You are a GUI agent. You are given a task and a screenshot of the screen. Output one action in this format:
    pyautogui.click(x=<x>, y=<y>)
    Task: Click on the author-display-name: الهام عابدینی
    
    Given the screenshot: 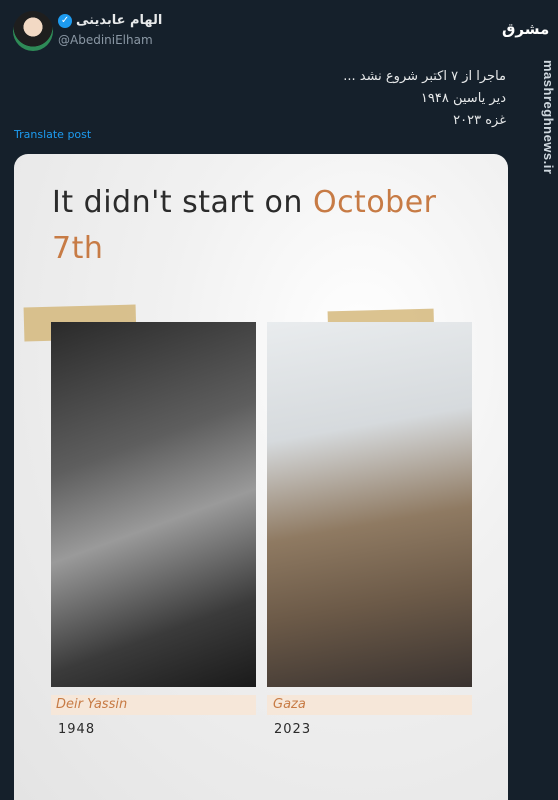 What is the action you would take?
    pyautogui.click(x=119, y=20)
    